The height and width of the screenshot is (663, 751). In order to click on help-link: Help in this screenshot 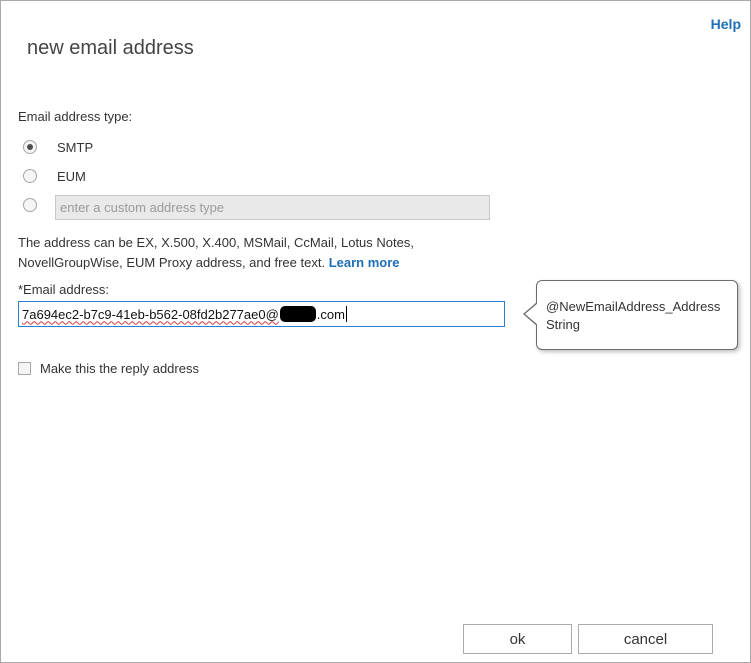, I will do `click(726, 24)`.